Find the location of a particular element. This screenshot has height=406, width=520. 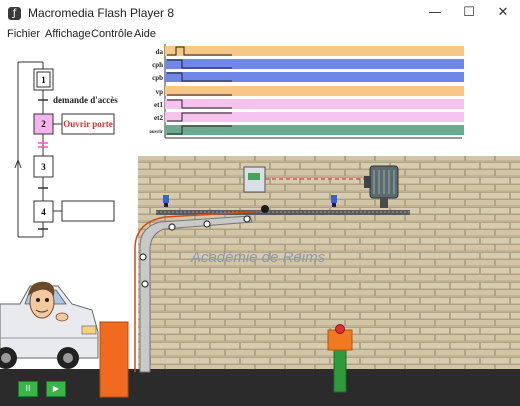

sensor-cph-icon is located at coordinates (166, 199).